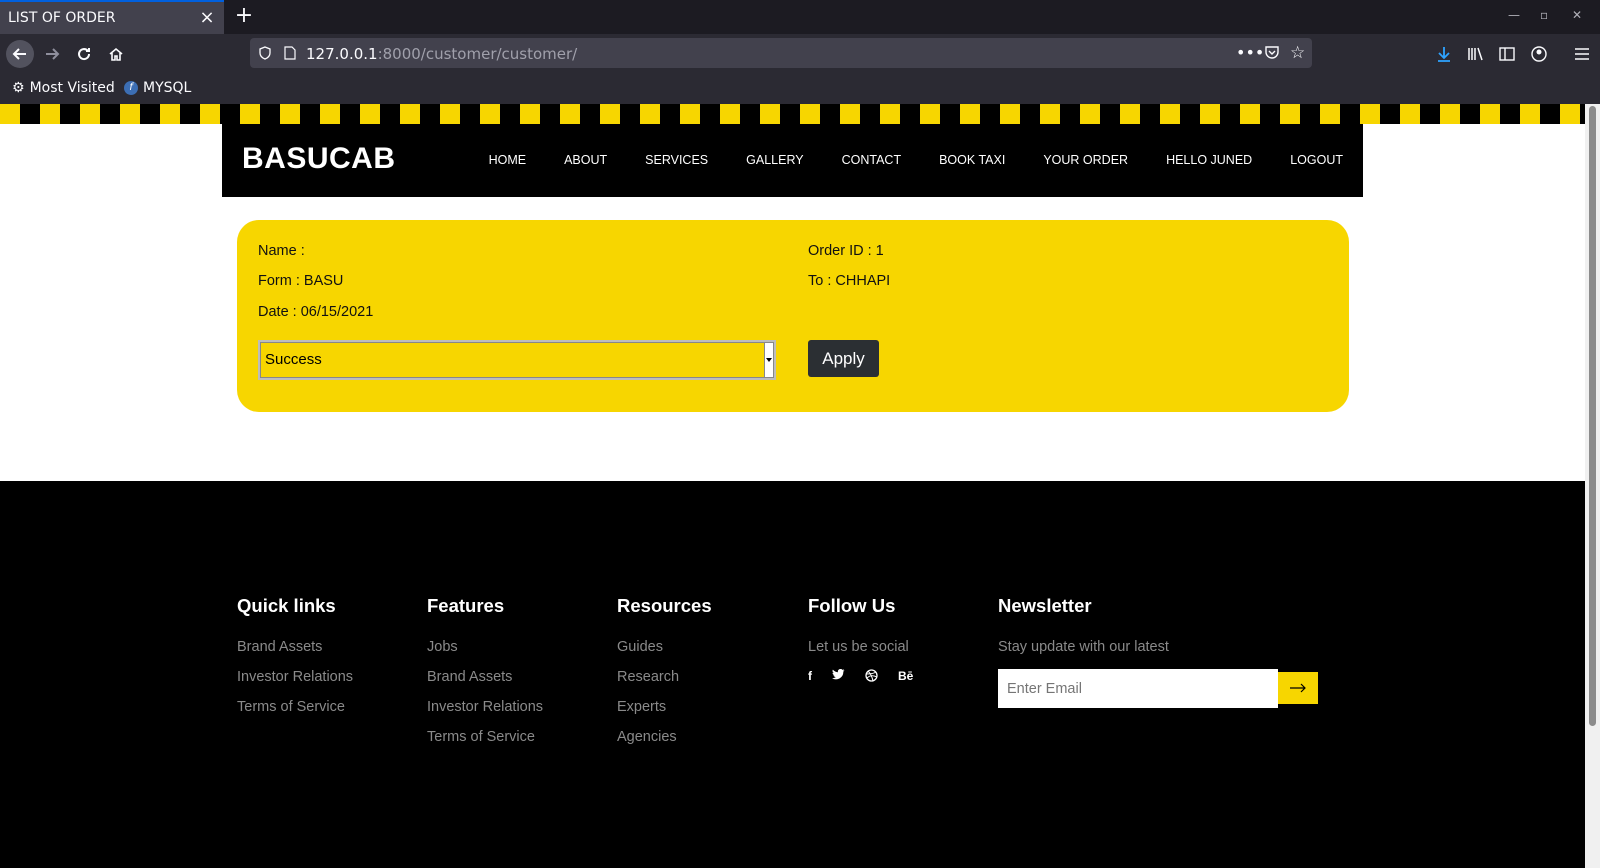 This screenshot has height=868, width=1600. I want to click on order-name: Name :, so click(281, 251).